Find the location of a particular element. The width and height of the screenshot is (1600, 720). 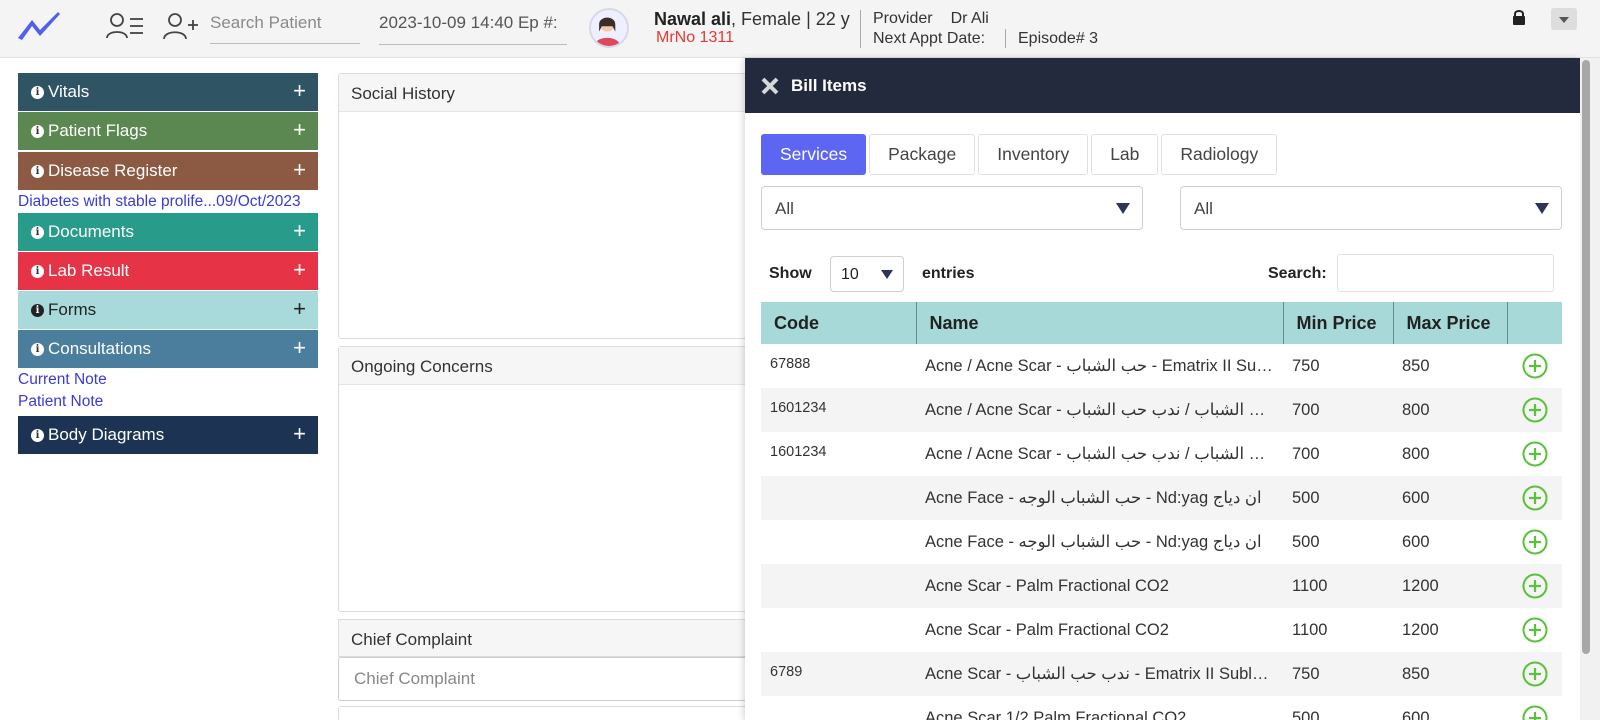

sidebar-item-forms: i Forms + is located at coordinates (168, 310).